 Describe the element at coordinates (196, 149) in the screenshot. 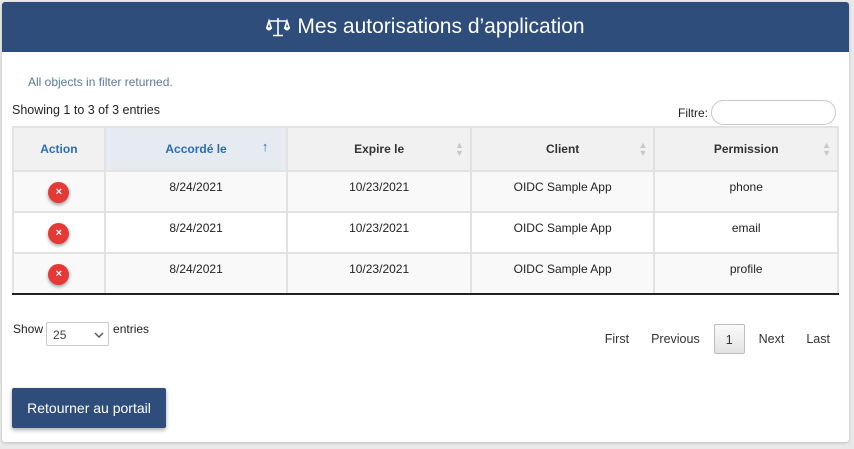

I see `column-header-granted: Accordé le ↑` at that location.